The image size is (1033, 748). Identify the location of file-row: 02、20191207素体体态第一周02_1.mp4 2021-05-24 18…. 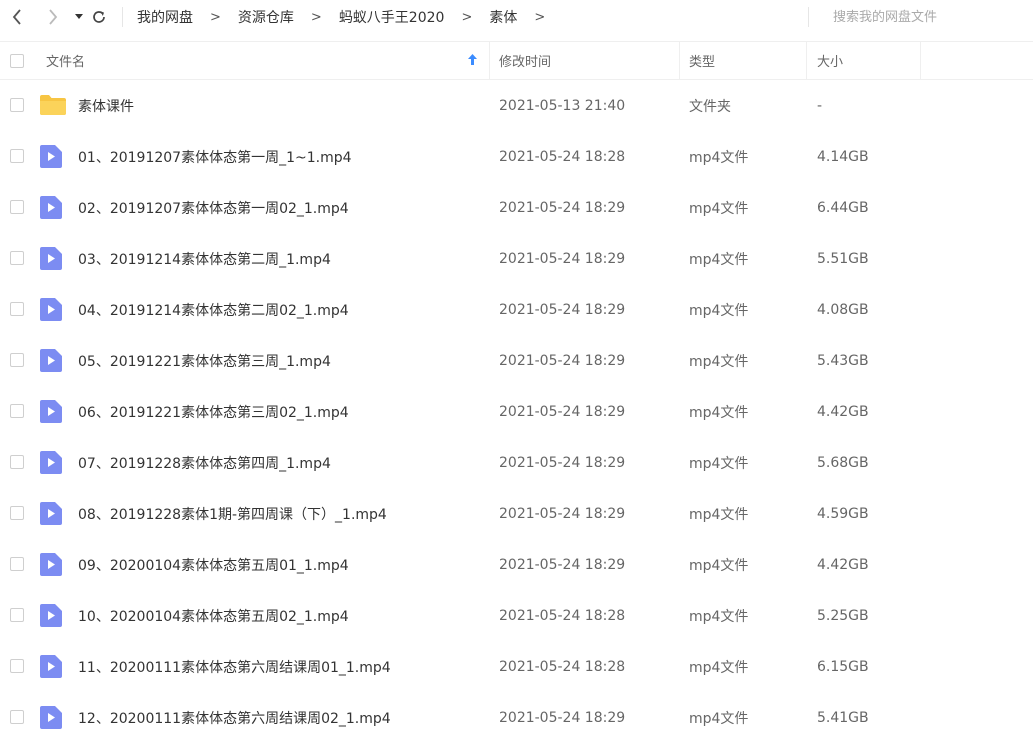
(516, 207).